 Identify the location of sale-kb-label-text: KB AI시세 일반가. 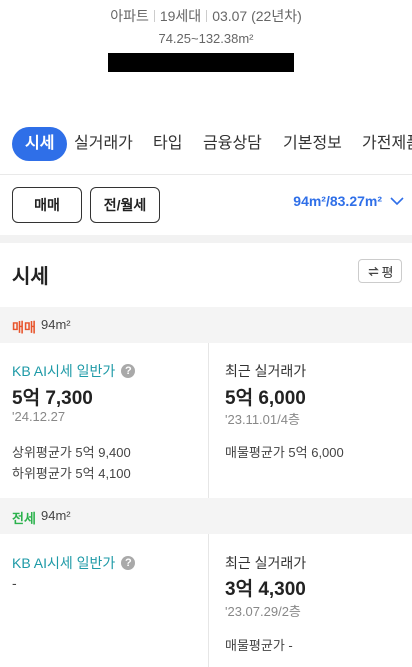
(64, 371).